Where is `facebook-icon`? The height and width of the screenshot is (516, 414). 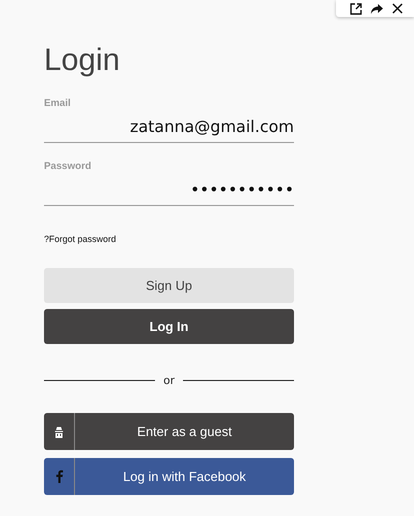 facebook-icon is located at coordinates (59, 476).